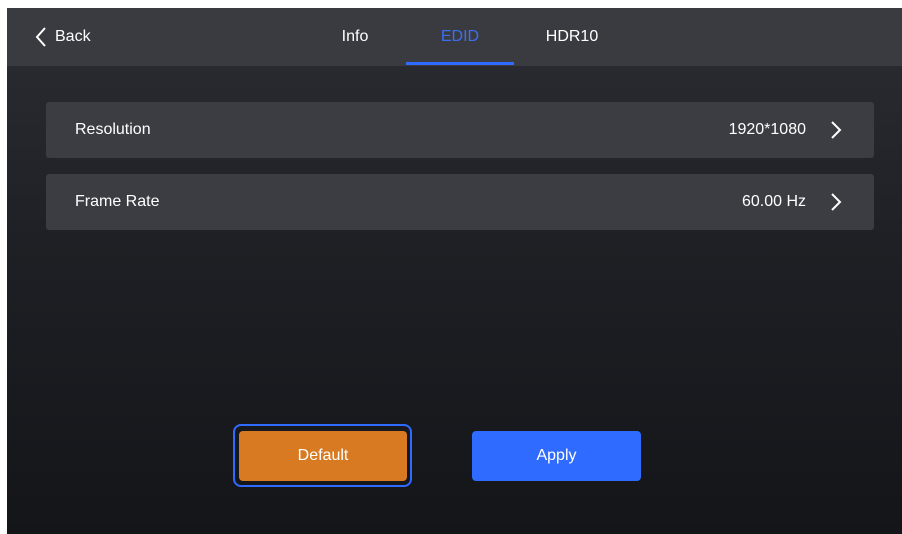  I want to click on tab-edid: EDID, so click(460, 37).